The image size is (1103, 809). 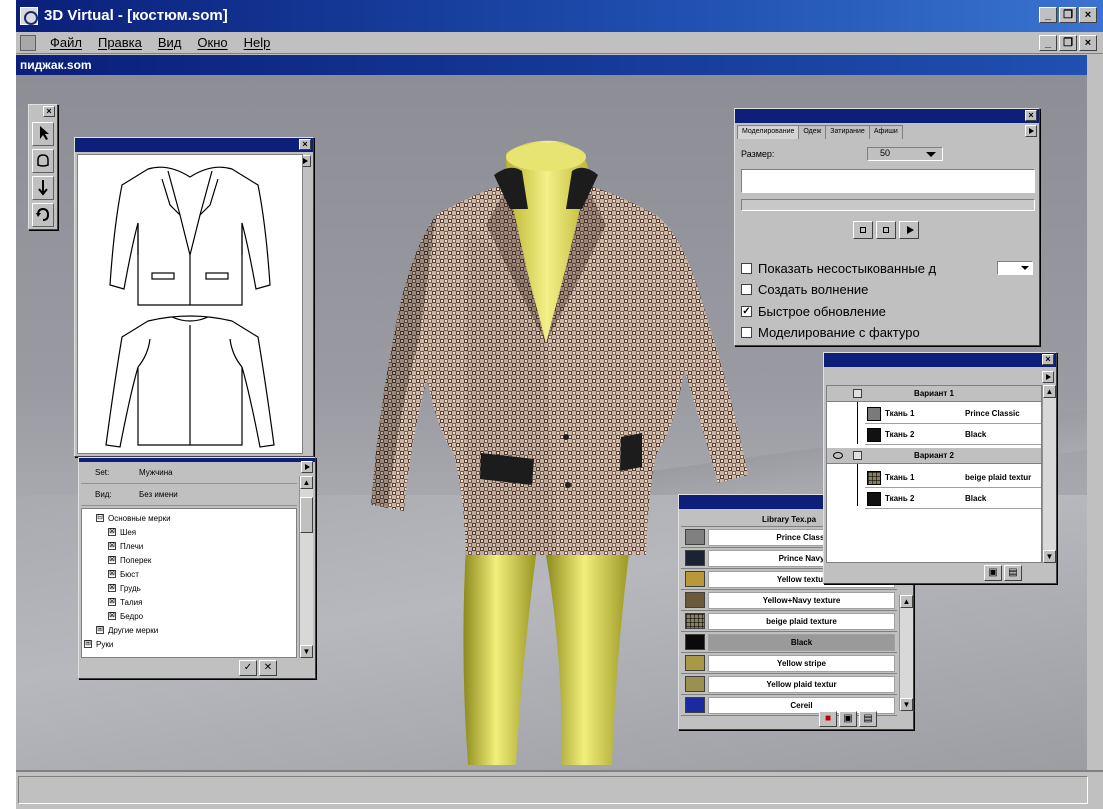 What do you see at coordinates (1048, 15) in the screenshot?
I see `minimize-button: _` at bounding box center [1048, 15].